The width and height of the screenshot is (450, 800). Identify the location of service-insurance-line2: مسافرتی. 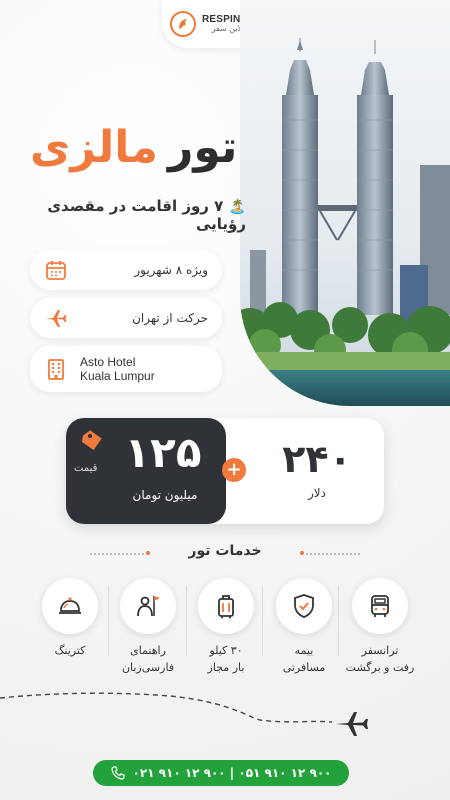
(304, 668).